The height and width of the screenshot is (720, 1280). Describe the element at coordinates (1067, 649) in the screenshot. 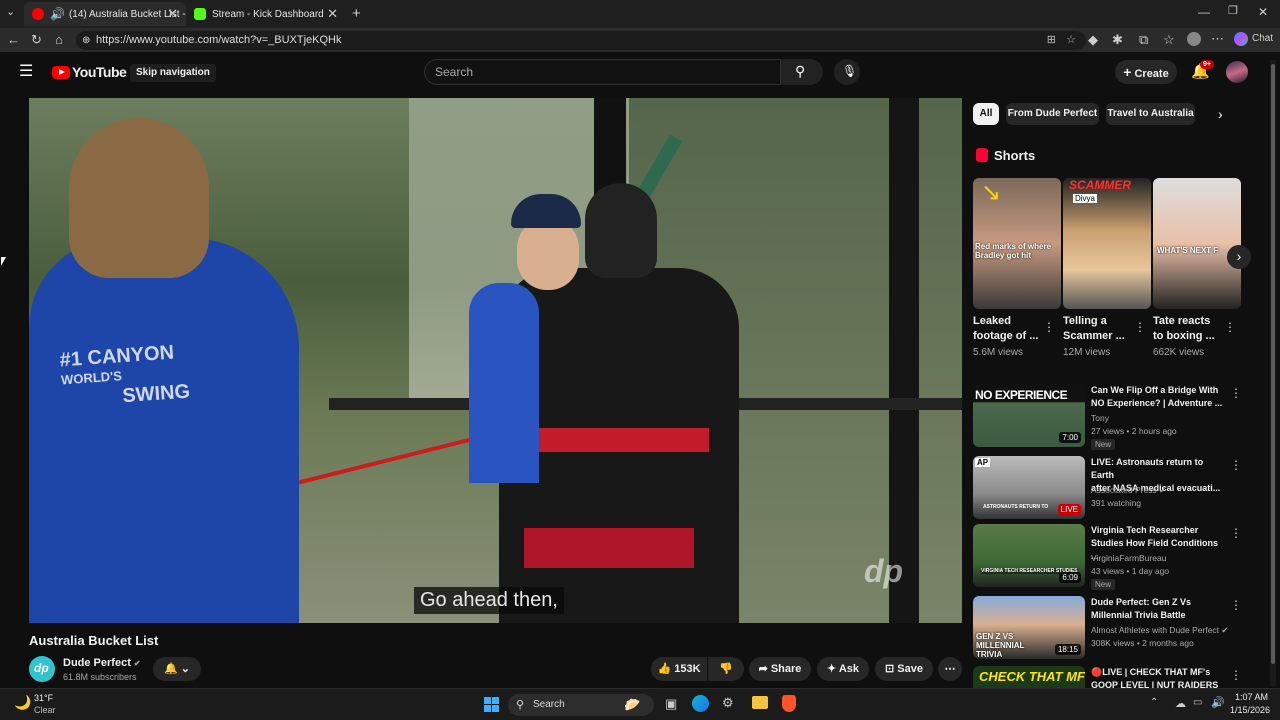

I see `duration-badge: 18:15` at that location.